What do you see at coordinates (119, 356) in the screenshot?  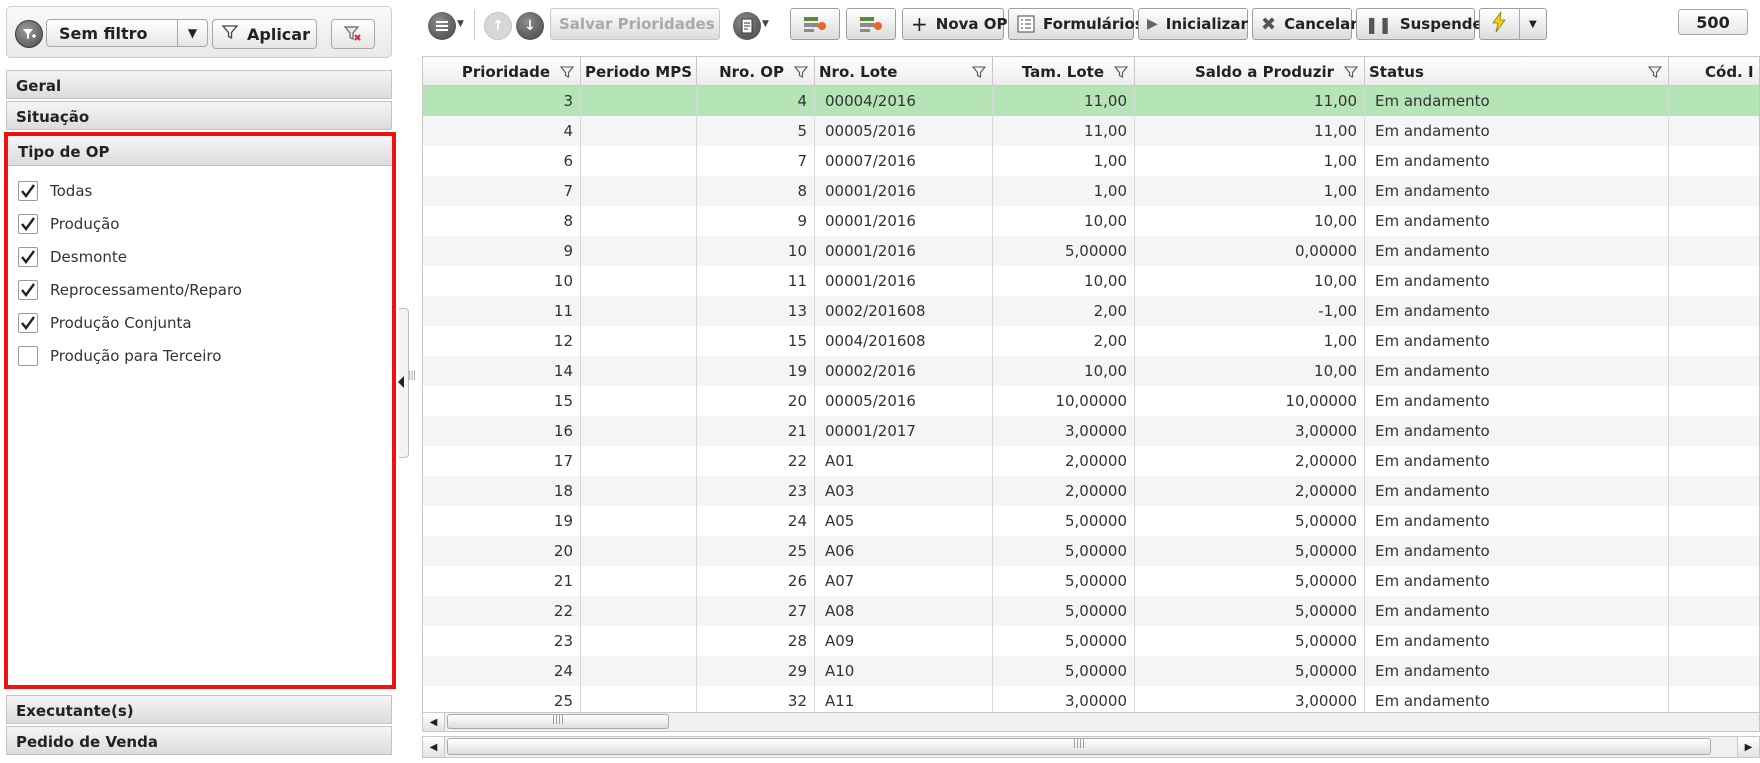 I see `tipo-op-option: Produção para Terceiro` at bounding box center [119, 356].